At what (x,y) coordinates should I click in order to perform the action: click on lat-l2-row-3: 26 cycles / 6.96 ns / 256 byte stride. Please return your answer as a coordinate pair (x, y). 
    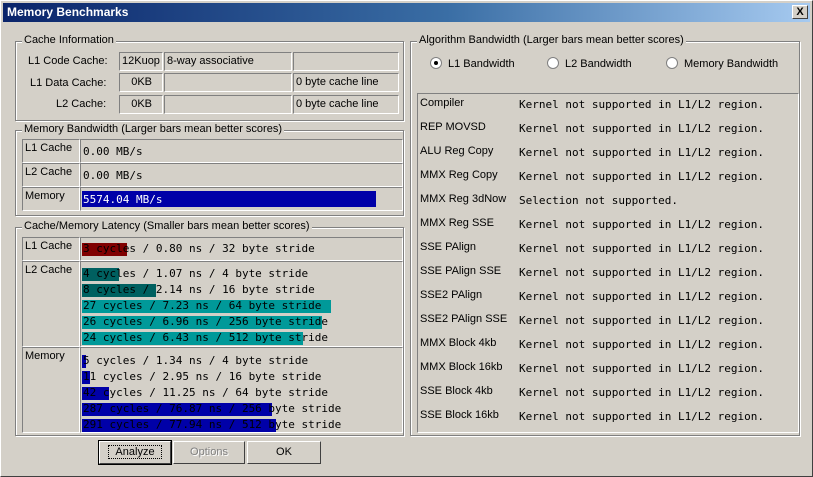
    Looking at the image, I should click on (242, 322).